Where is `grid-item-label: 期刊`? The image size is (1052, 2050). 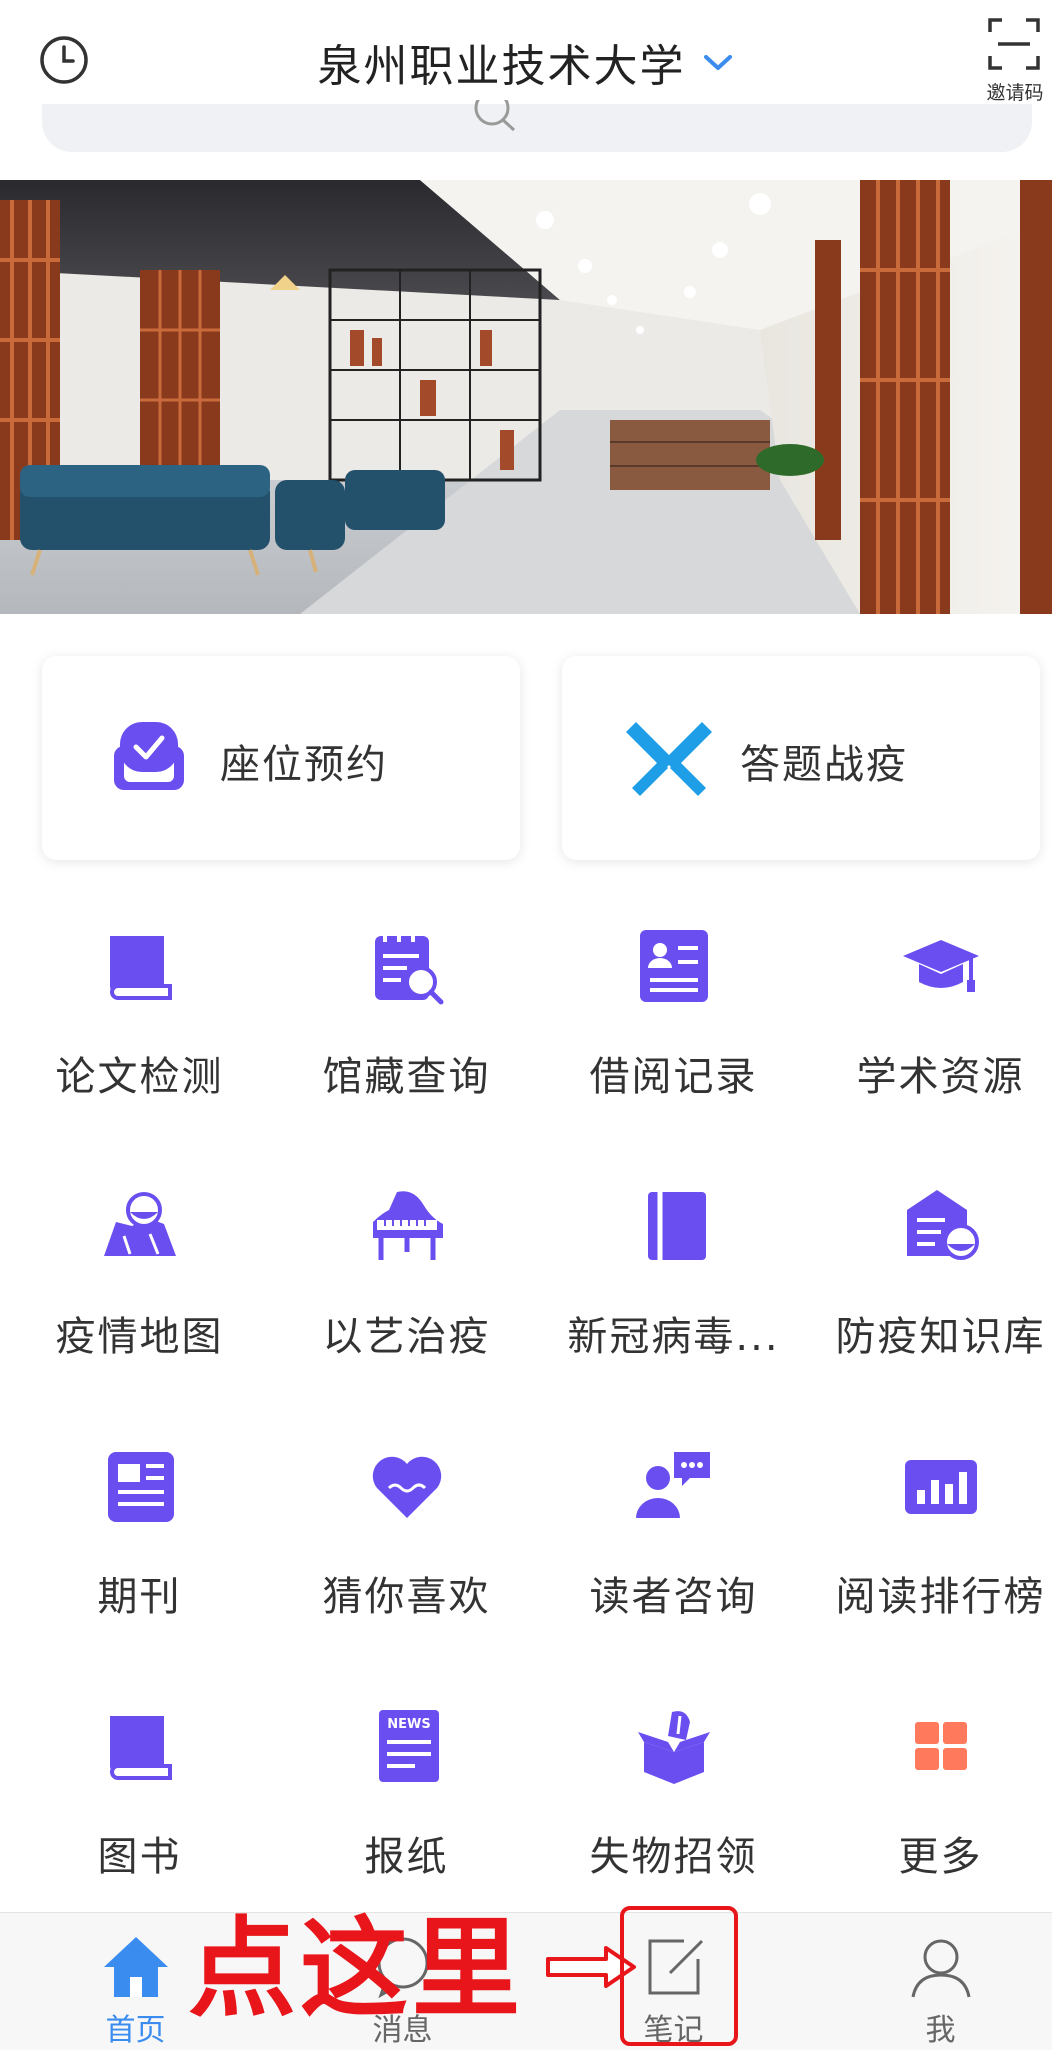 grid-item-label: 期刊 is located at coordinates (139, 1597).